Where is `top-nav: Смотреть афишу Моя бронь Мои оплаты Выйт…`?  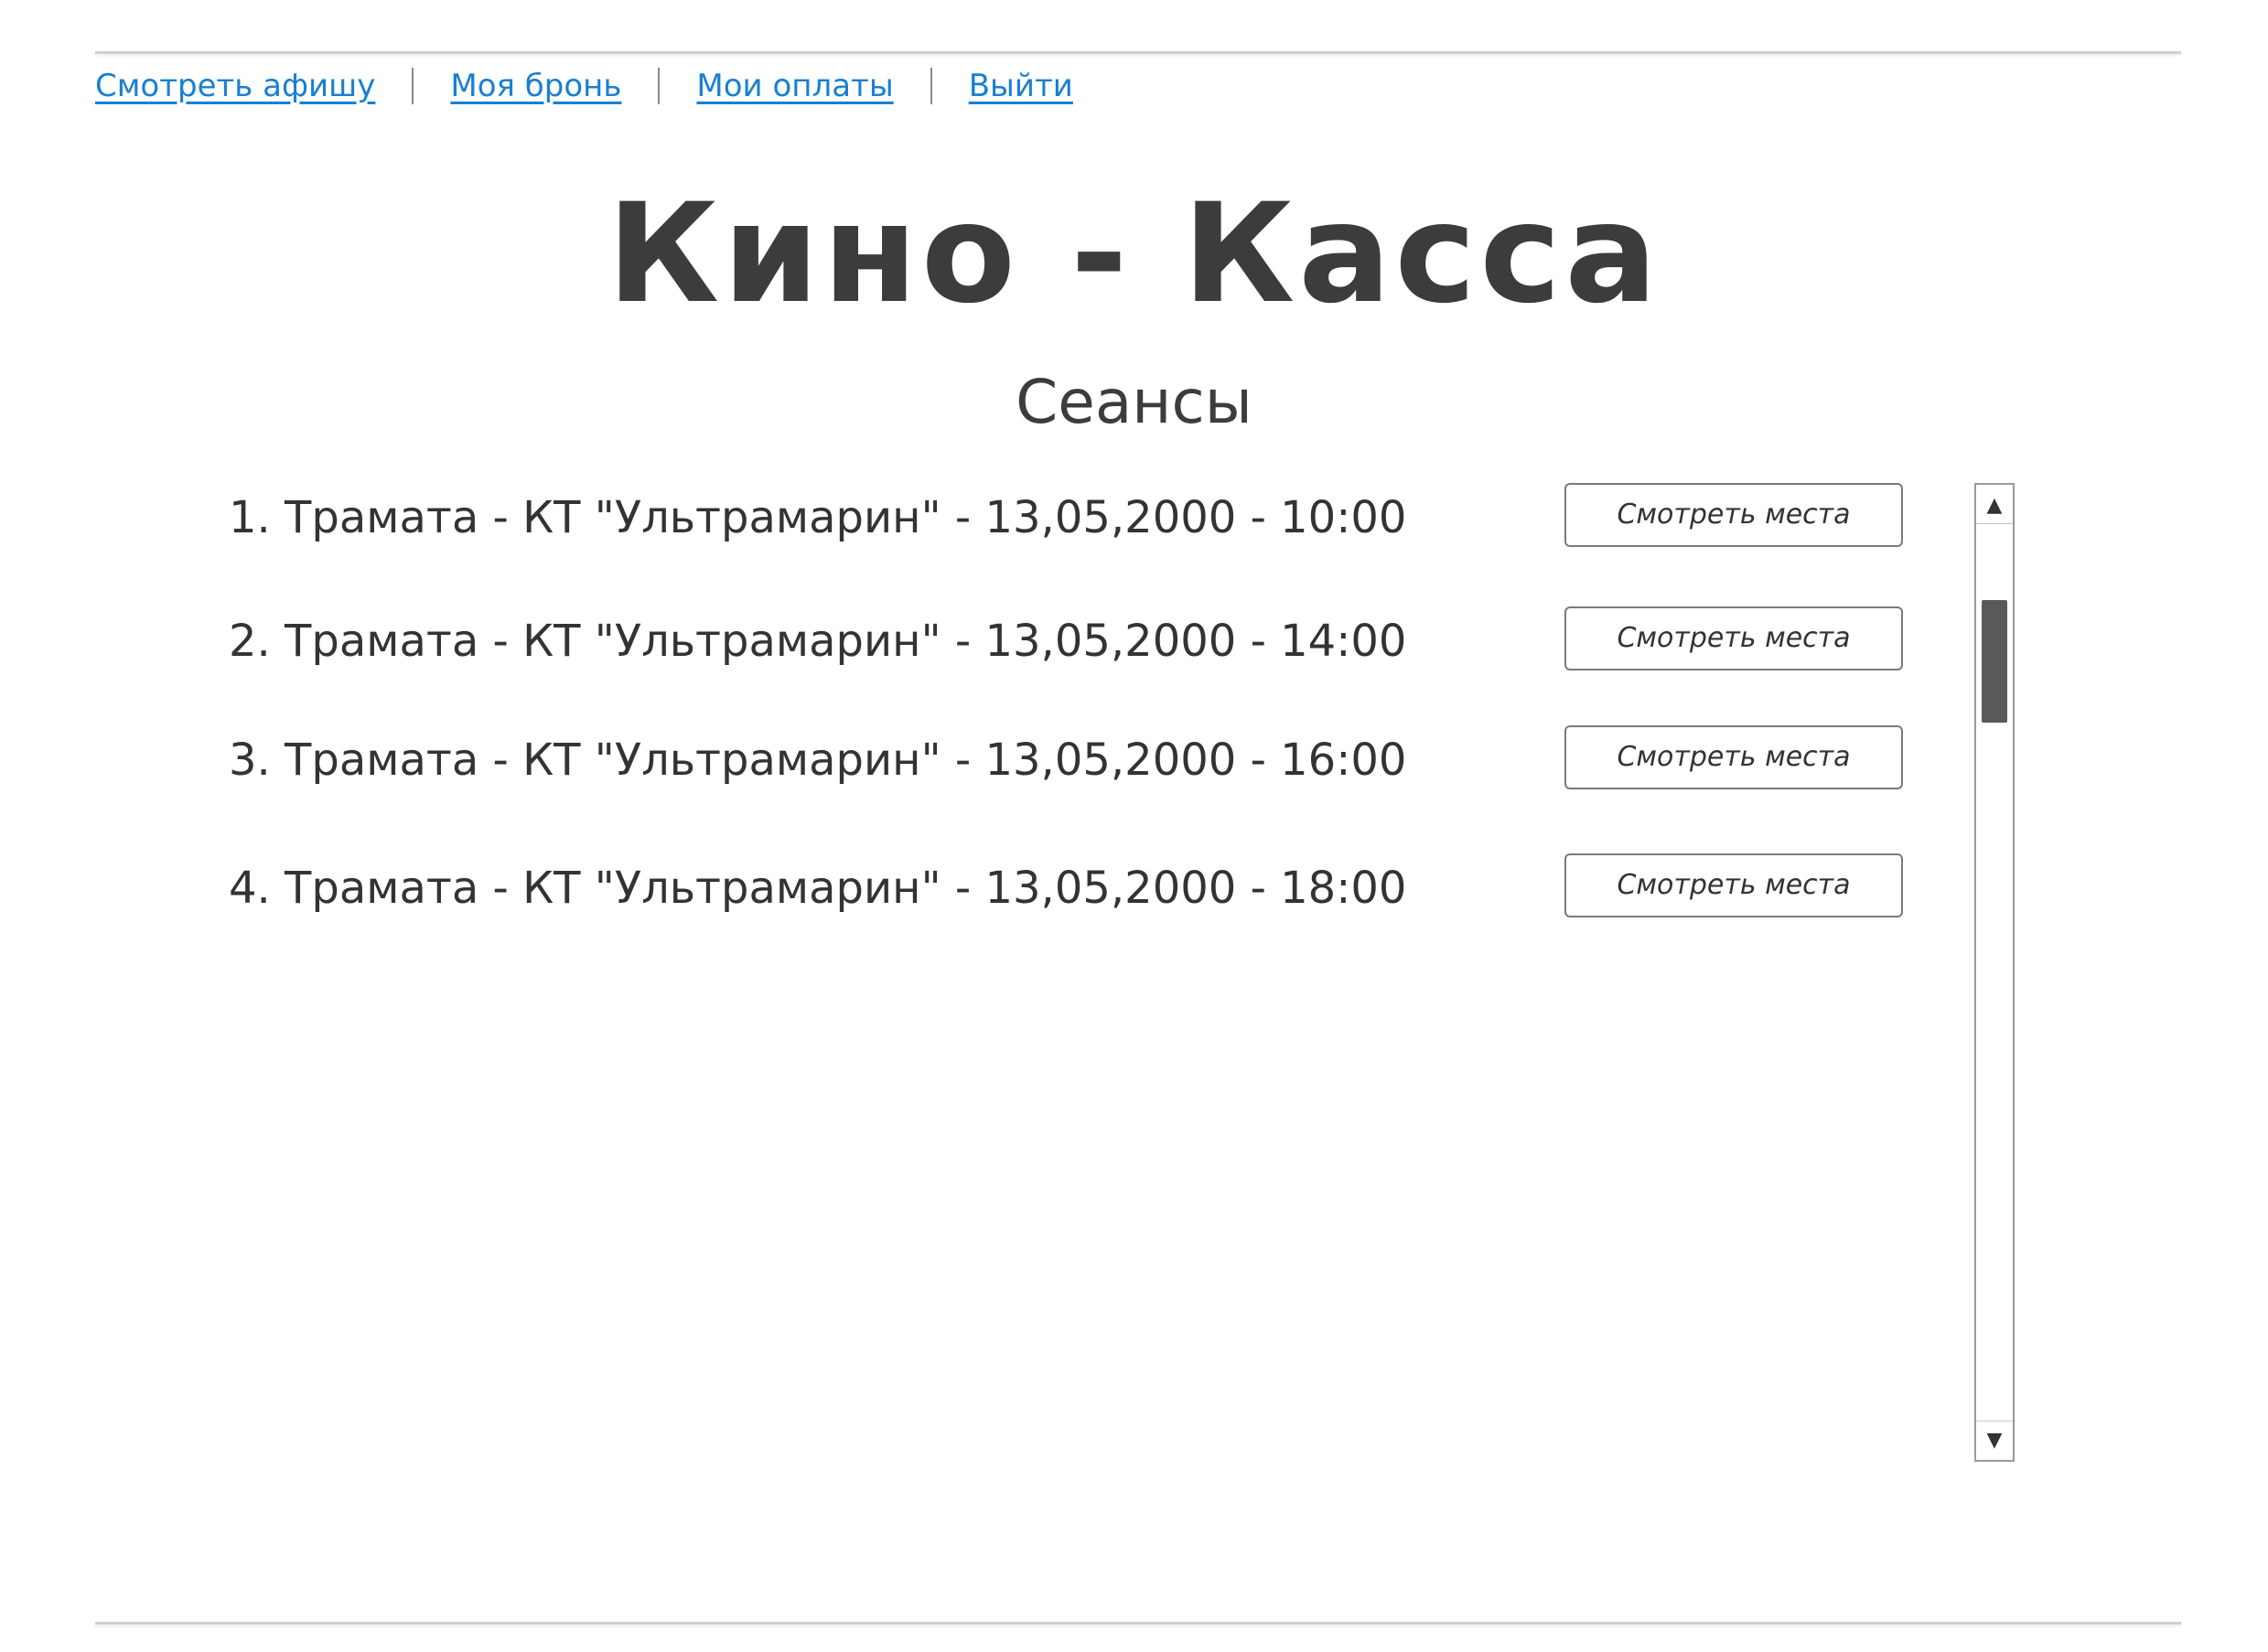
top-nav: Смотреть афишу Моя бронь Мои оплаты Выйт… is located at coordinates (584, 86).